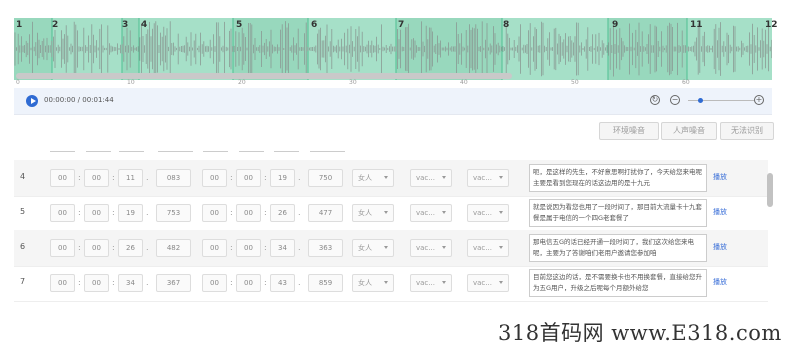 The height and width of the screenshot is (347, 800). What do you see at coordinates (173, 178) in the screenshot?
I see `start-time-field: 083` at bounding box center [173, 178].